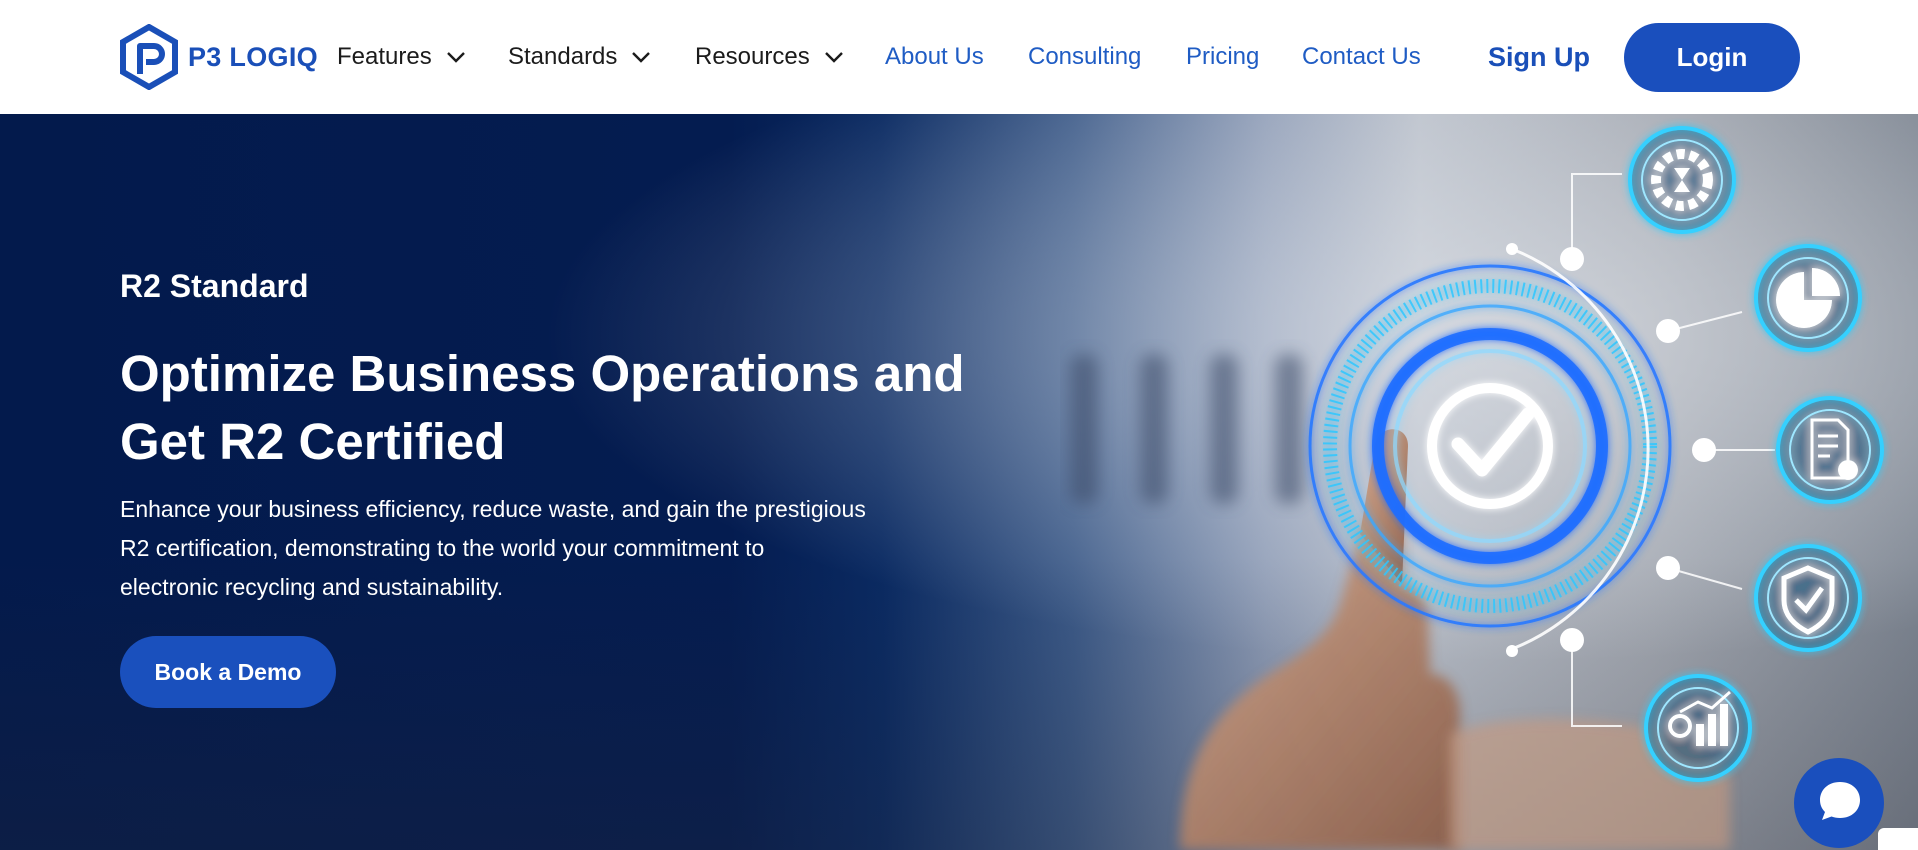  What do you see at coordinates (253, 56) in the screenshot?
I see `logo-text: P3 LOGIQ` at bounding box center [253, 56].